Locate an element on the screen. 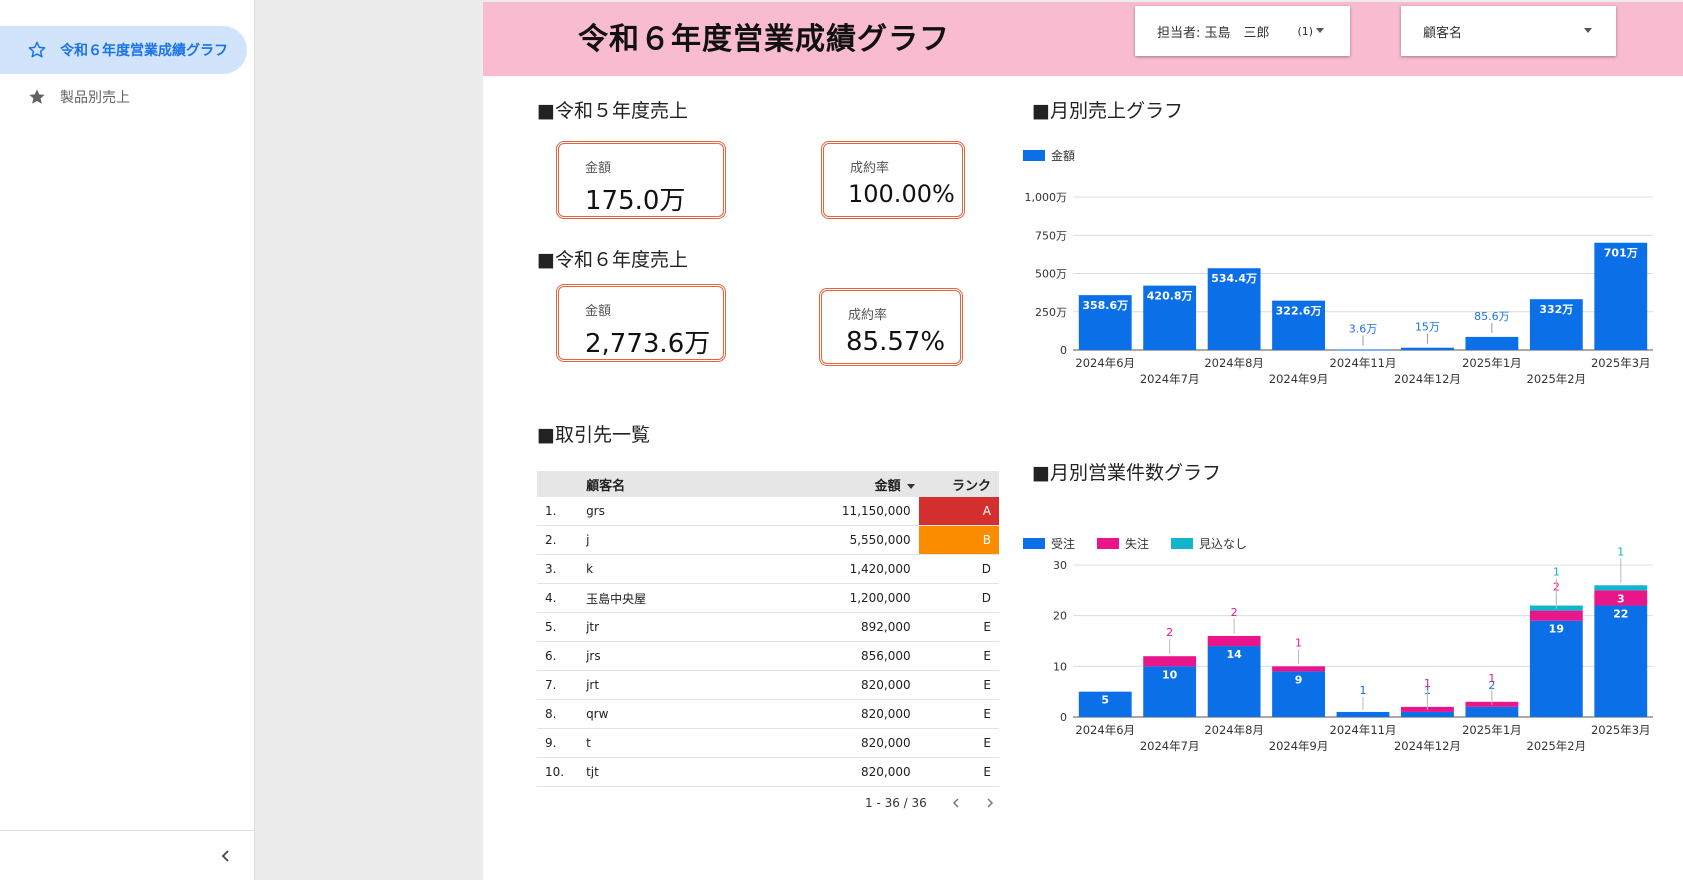  star-icon is located at coordinates (37, 97).